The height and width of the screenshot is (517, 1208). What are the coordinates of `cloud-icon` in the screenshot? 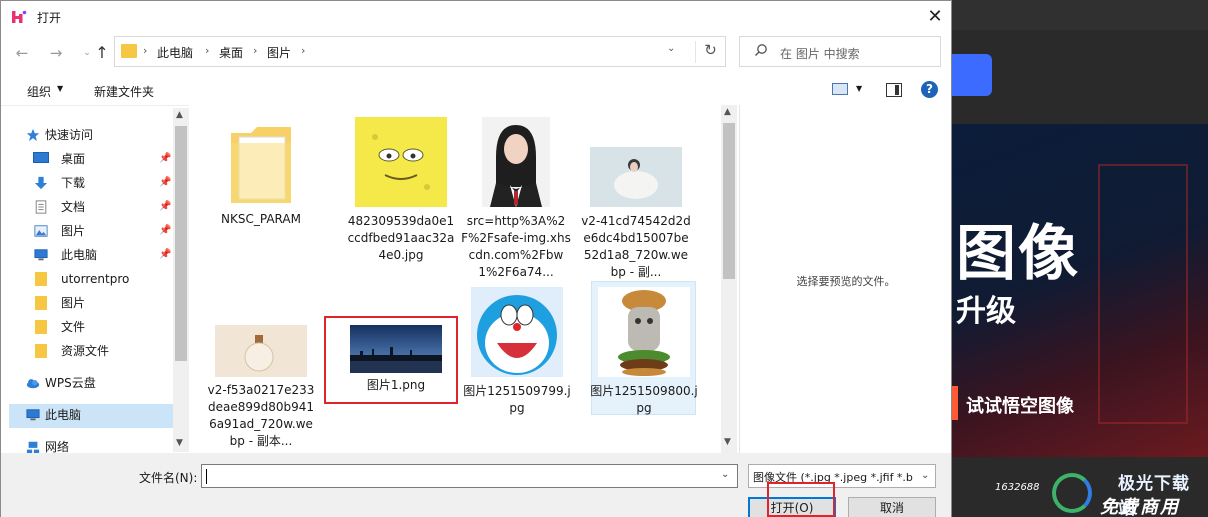 It's located at (33, 384).